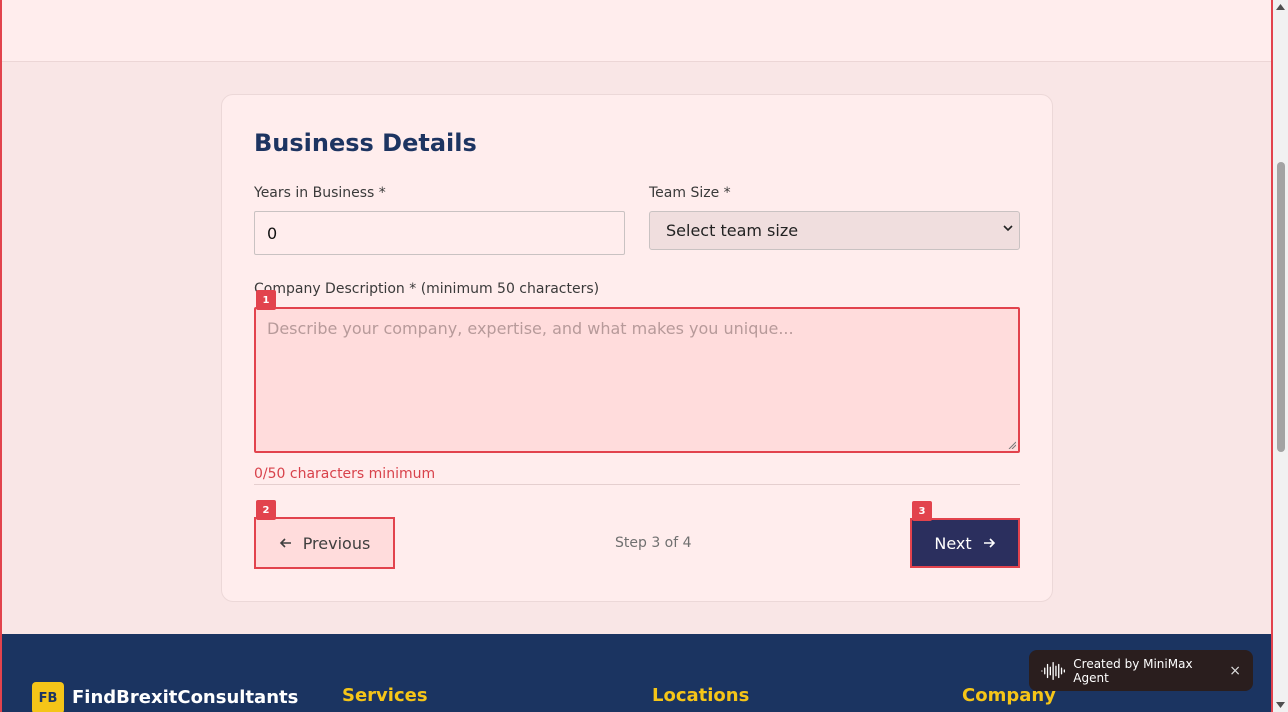  I want to click on waveform-icon, so click(1053, 670).